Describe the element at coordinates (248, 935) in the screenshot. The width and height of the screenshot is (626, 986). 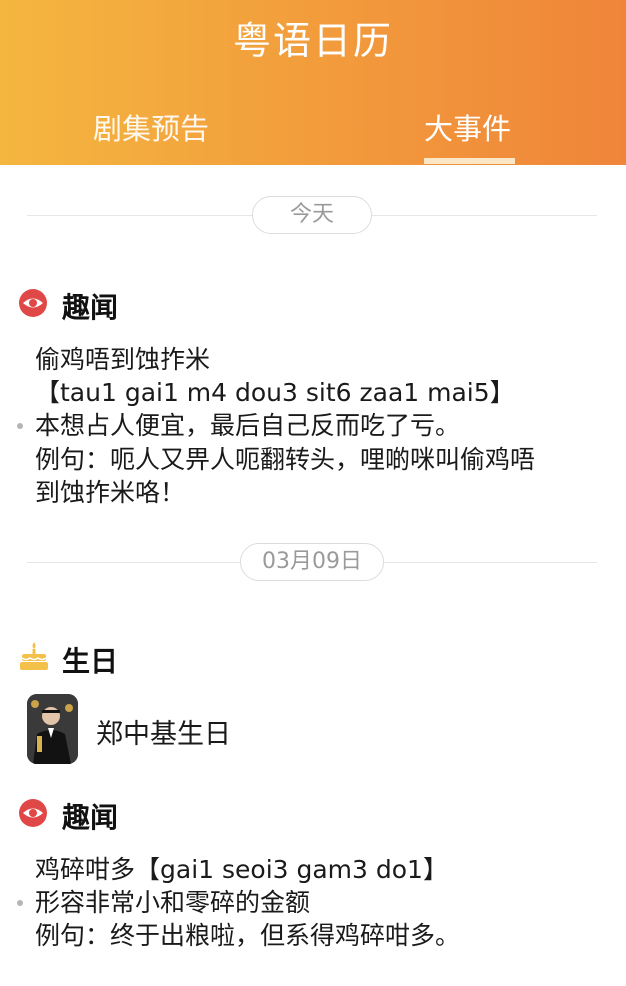
I see `entry-line: 例句：终于出粮啦，但系得鸡碎咁多。` at that location.